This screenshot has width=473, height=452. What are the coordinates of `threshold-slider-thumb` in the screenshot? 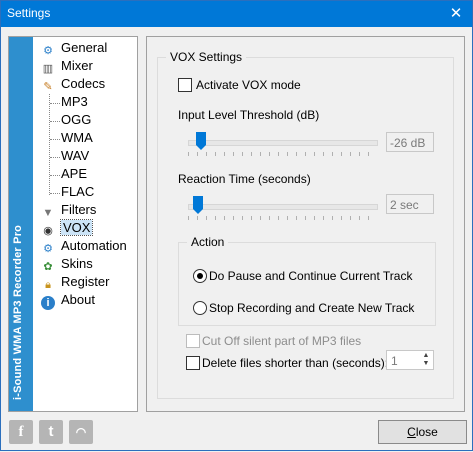 It's located at (201, 141).